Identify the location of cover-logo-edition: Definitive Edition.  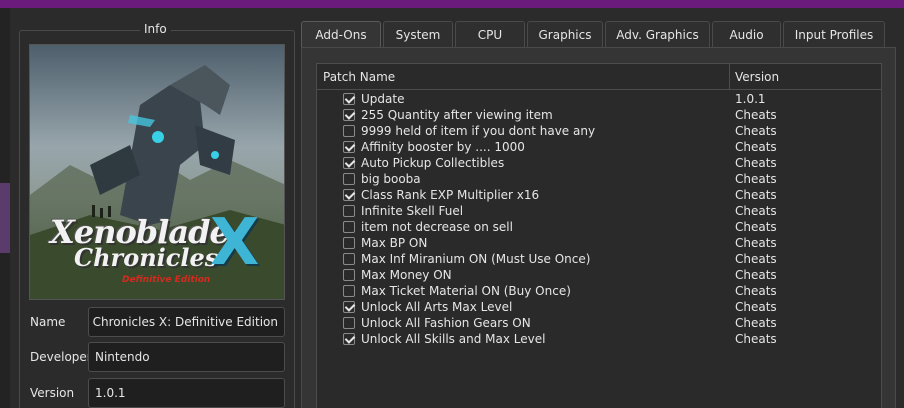
(166, 280).